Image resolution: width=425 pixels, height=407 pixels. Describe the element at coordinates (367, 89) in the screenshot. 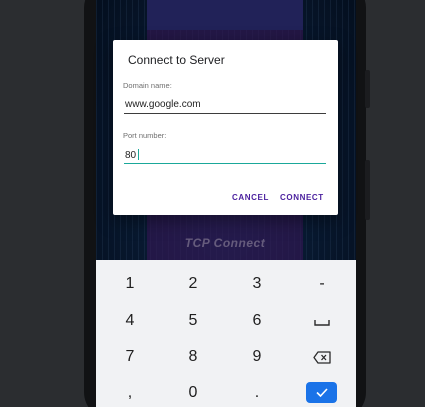

I see `power-button` at that location.